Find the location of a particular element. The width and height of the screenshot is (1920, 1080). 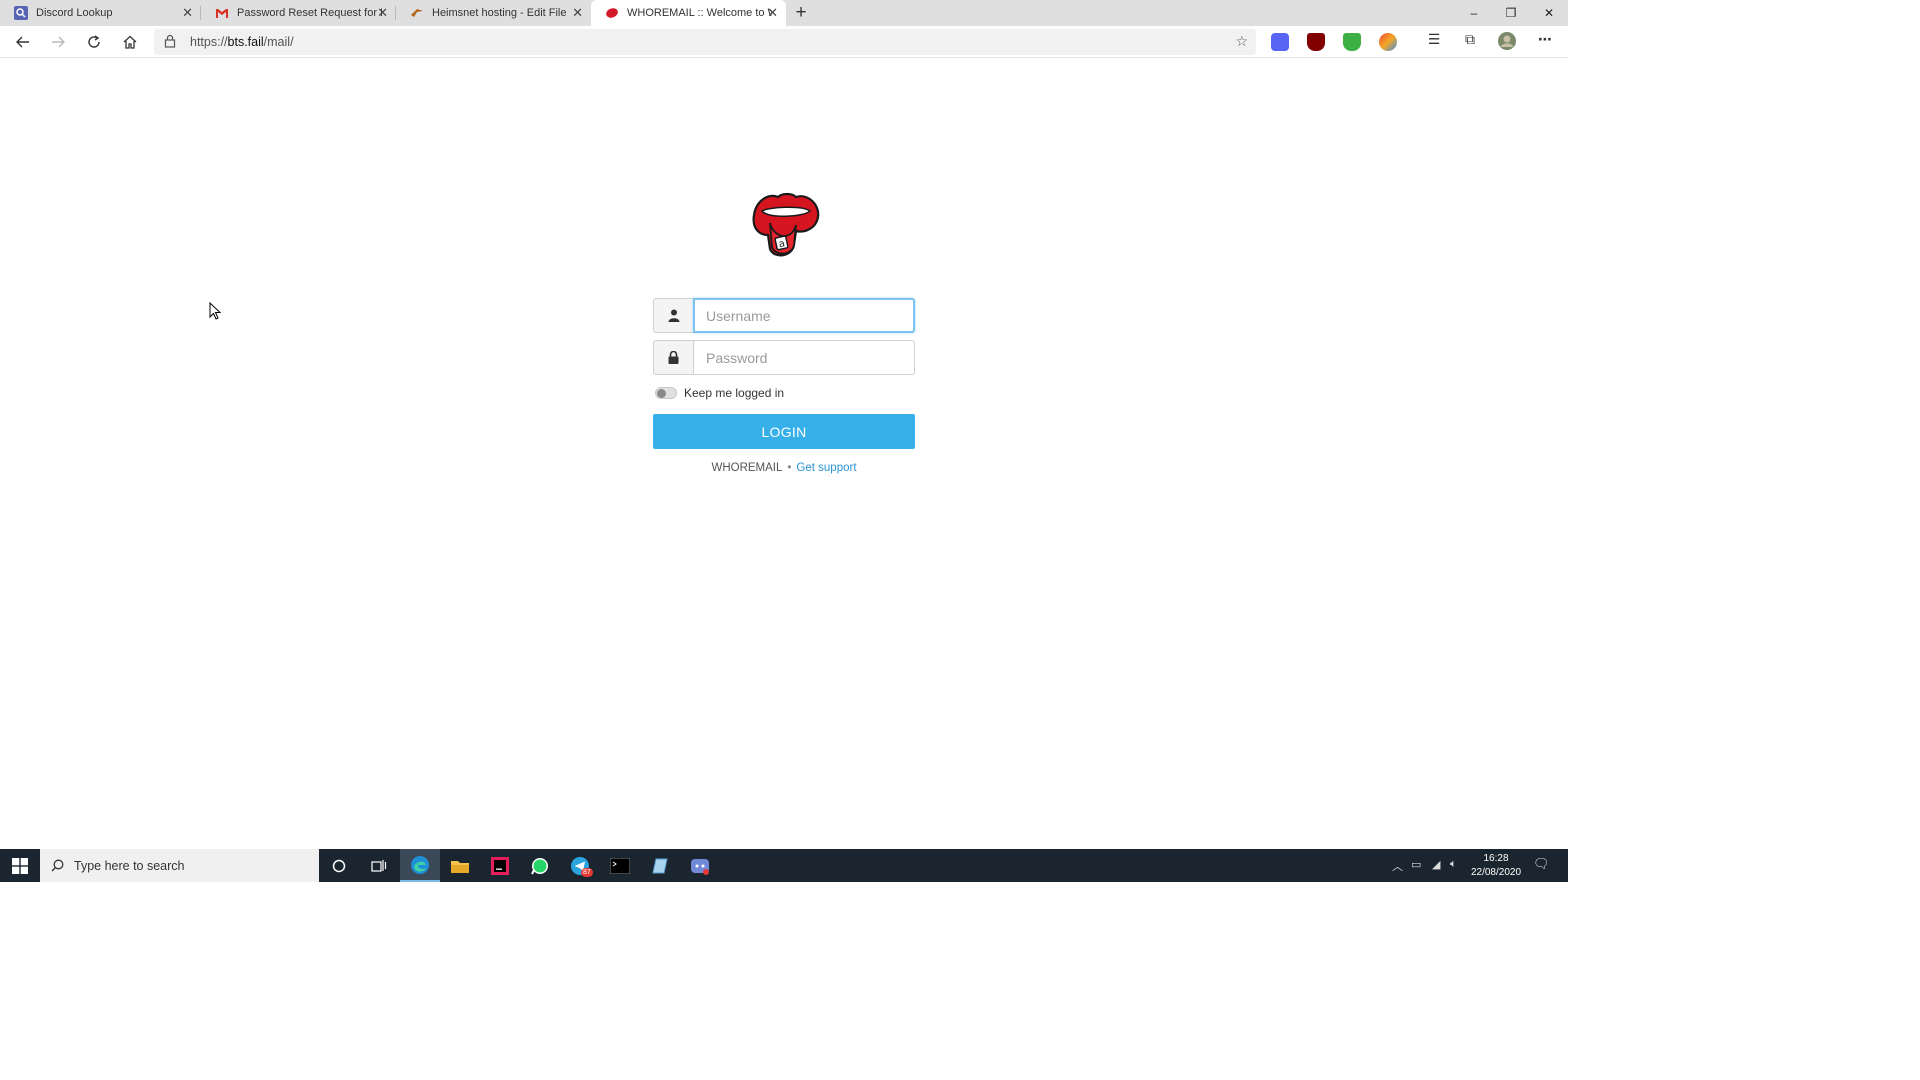

search-icon is located at coordinates (57, 865).